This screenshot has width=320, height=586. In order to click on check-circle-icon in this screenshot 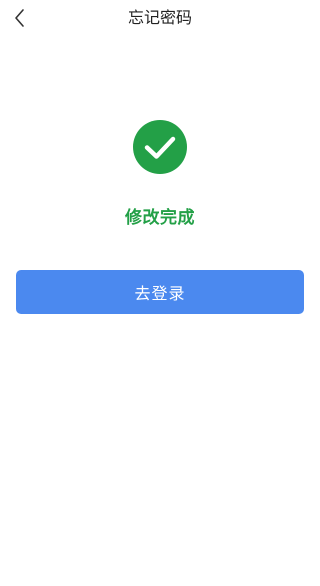, I will do `click(160, 147)`.